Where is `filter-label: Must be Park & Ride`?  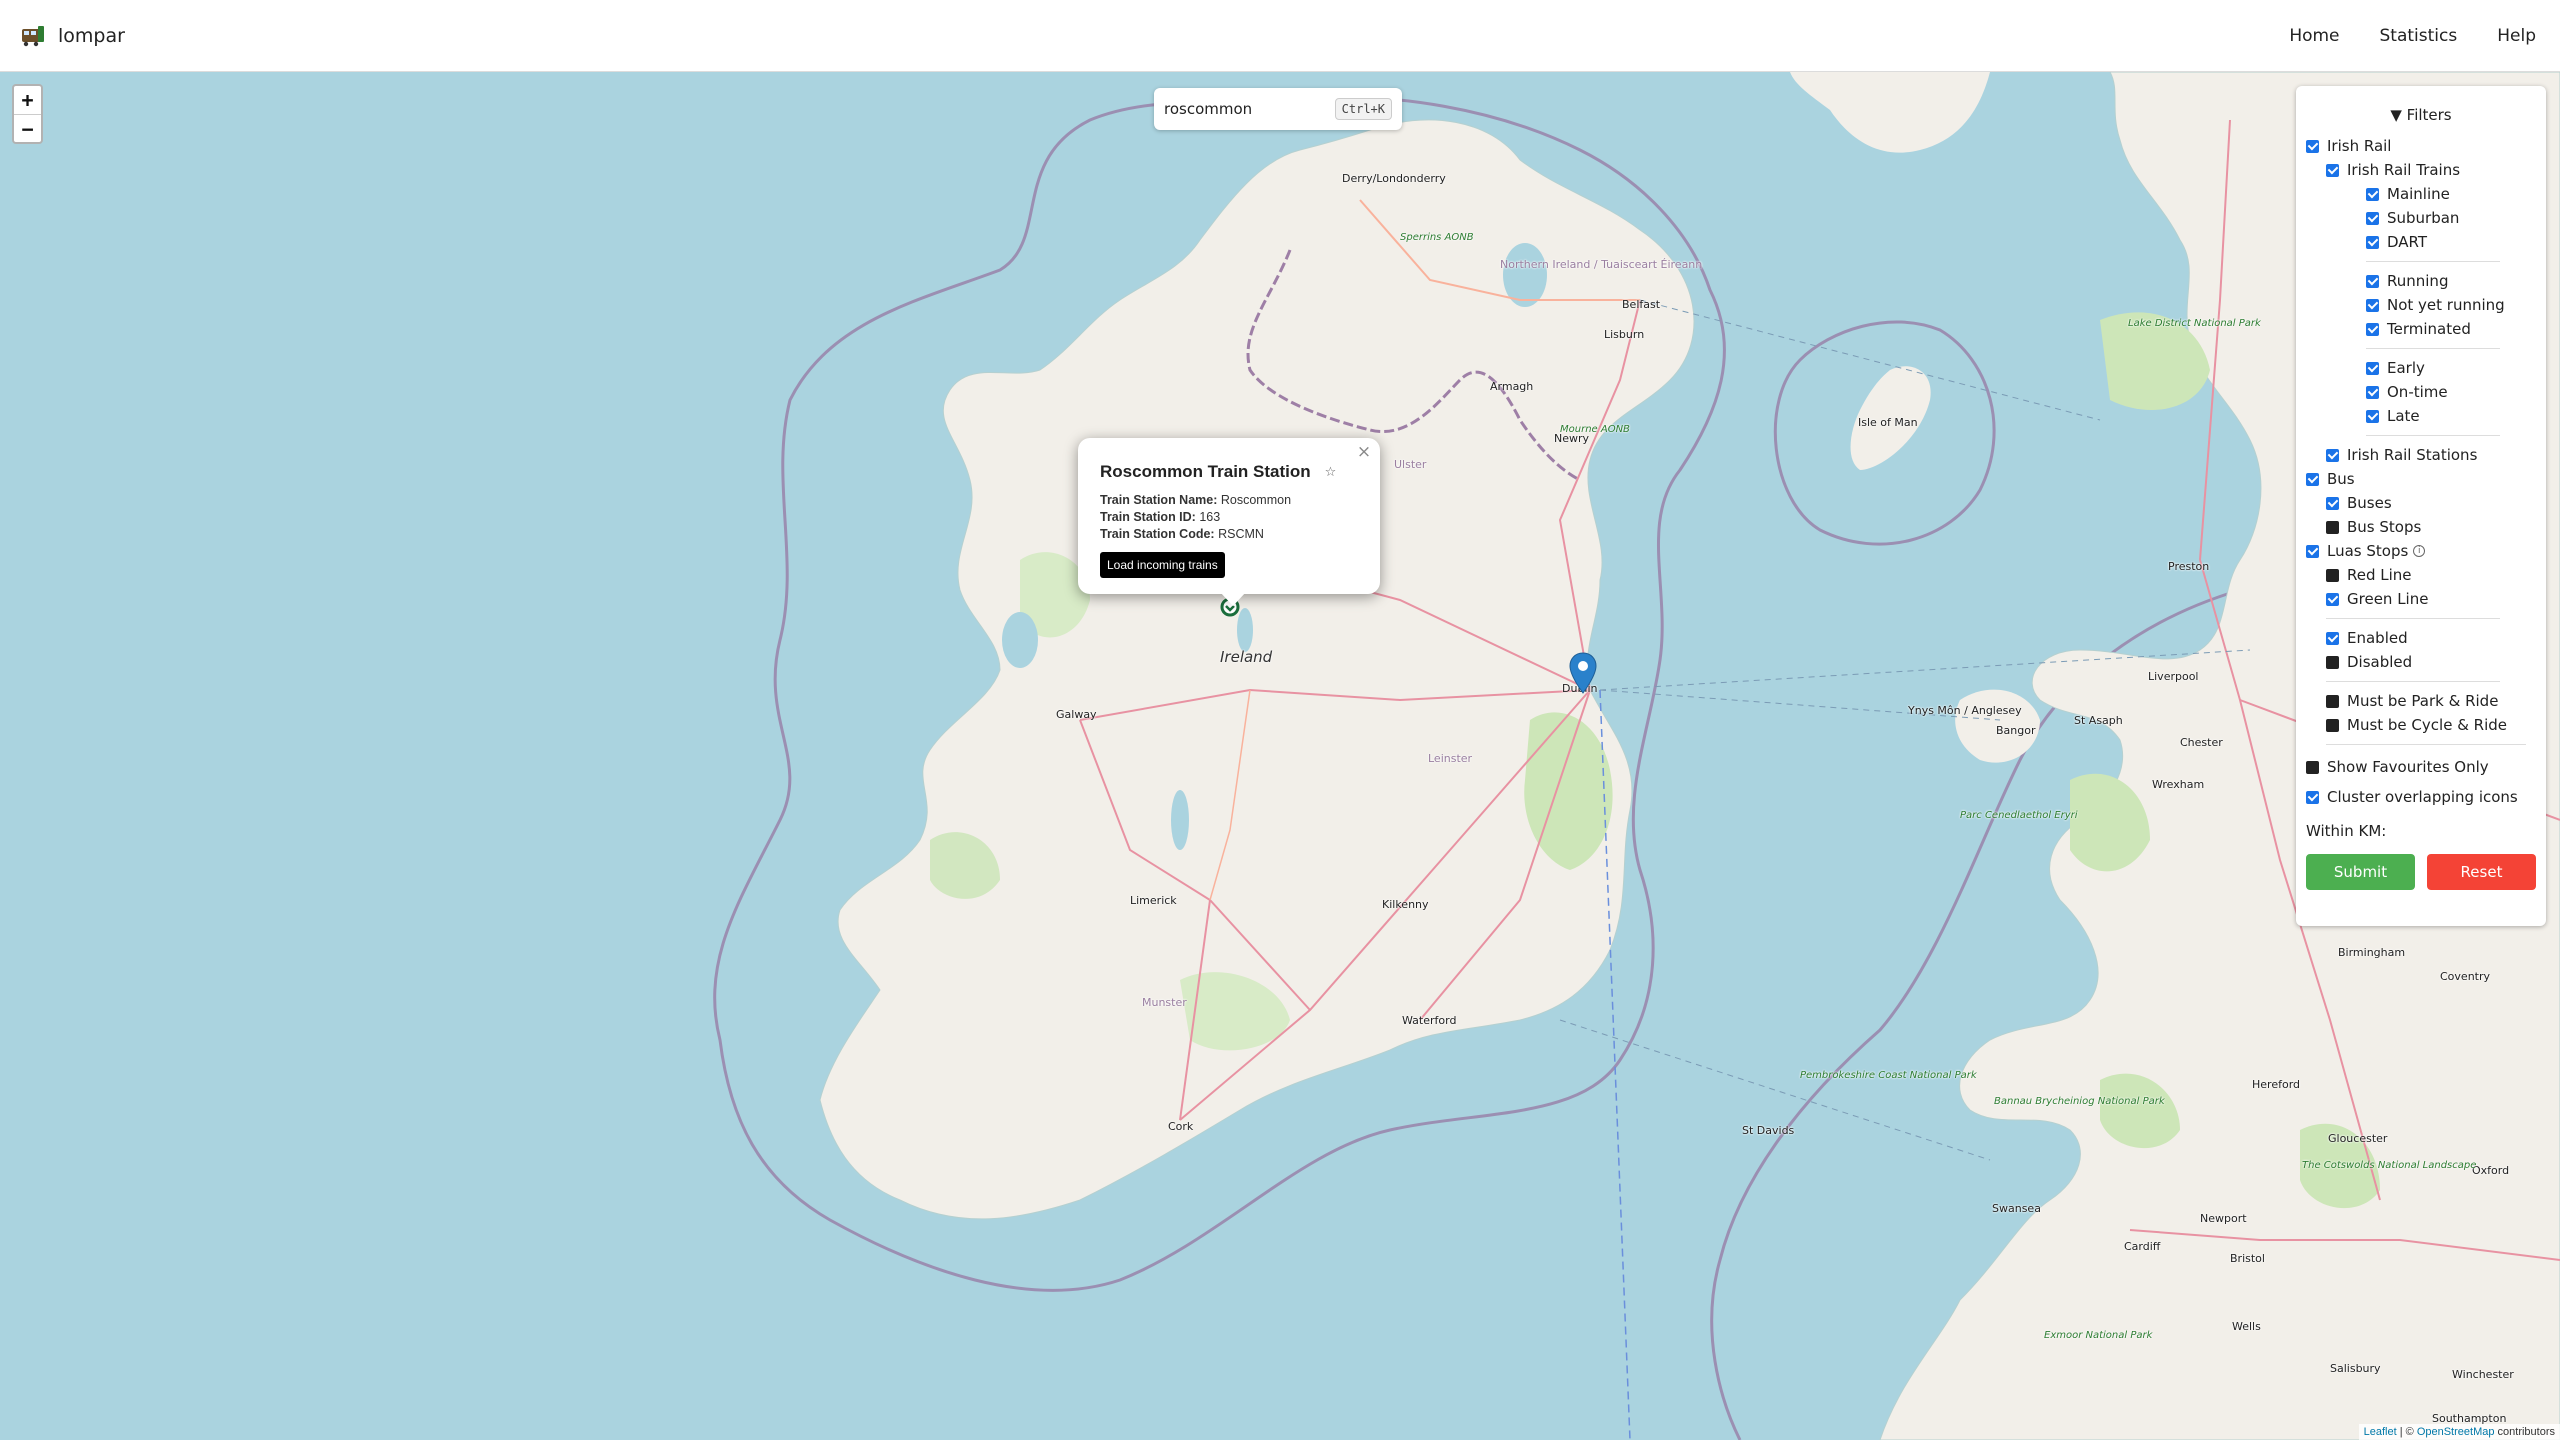
filter-label: Must be Park & Ride is located at coordinates (2423, 701).